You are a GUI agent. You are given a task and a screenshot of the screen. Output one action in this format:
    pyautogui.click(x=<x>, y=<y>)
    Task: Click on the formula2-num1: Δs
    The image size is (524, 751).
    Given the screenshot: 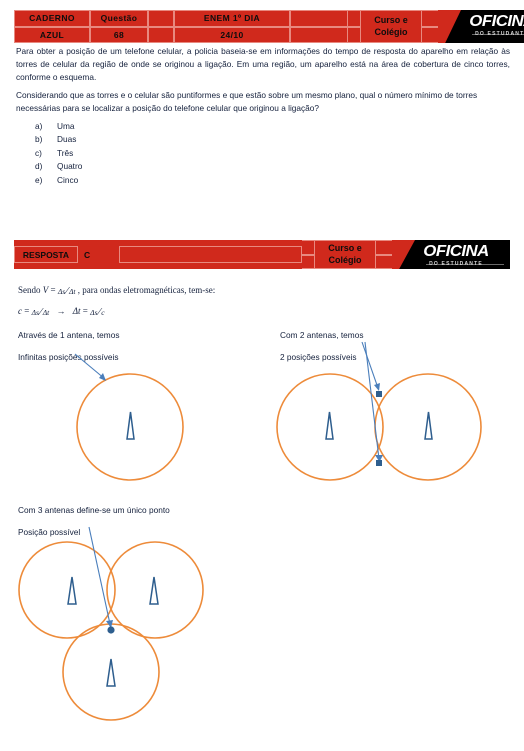 What is the action you would take?
    pyautogui.click(x=35, y=312)
    